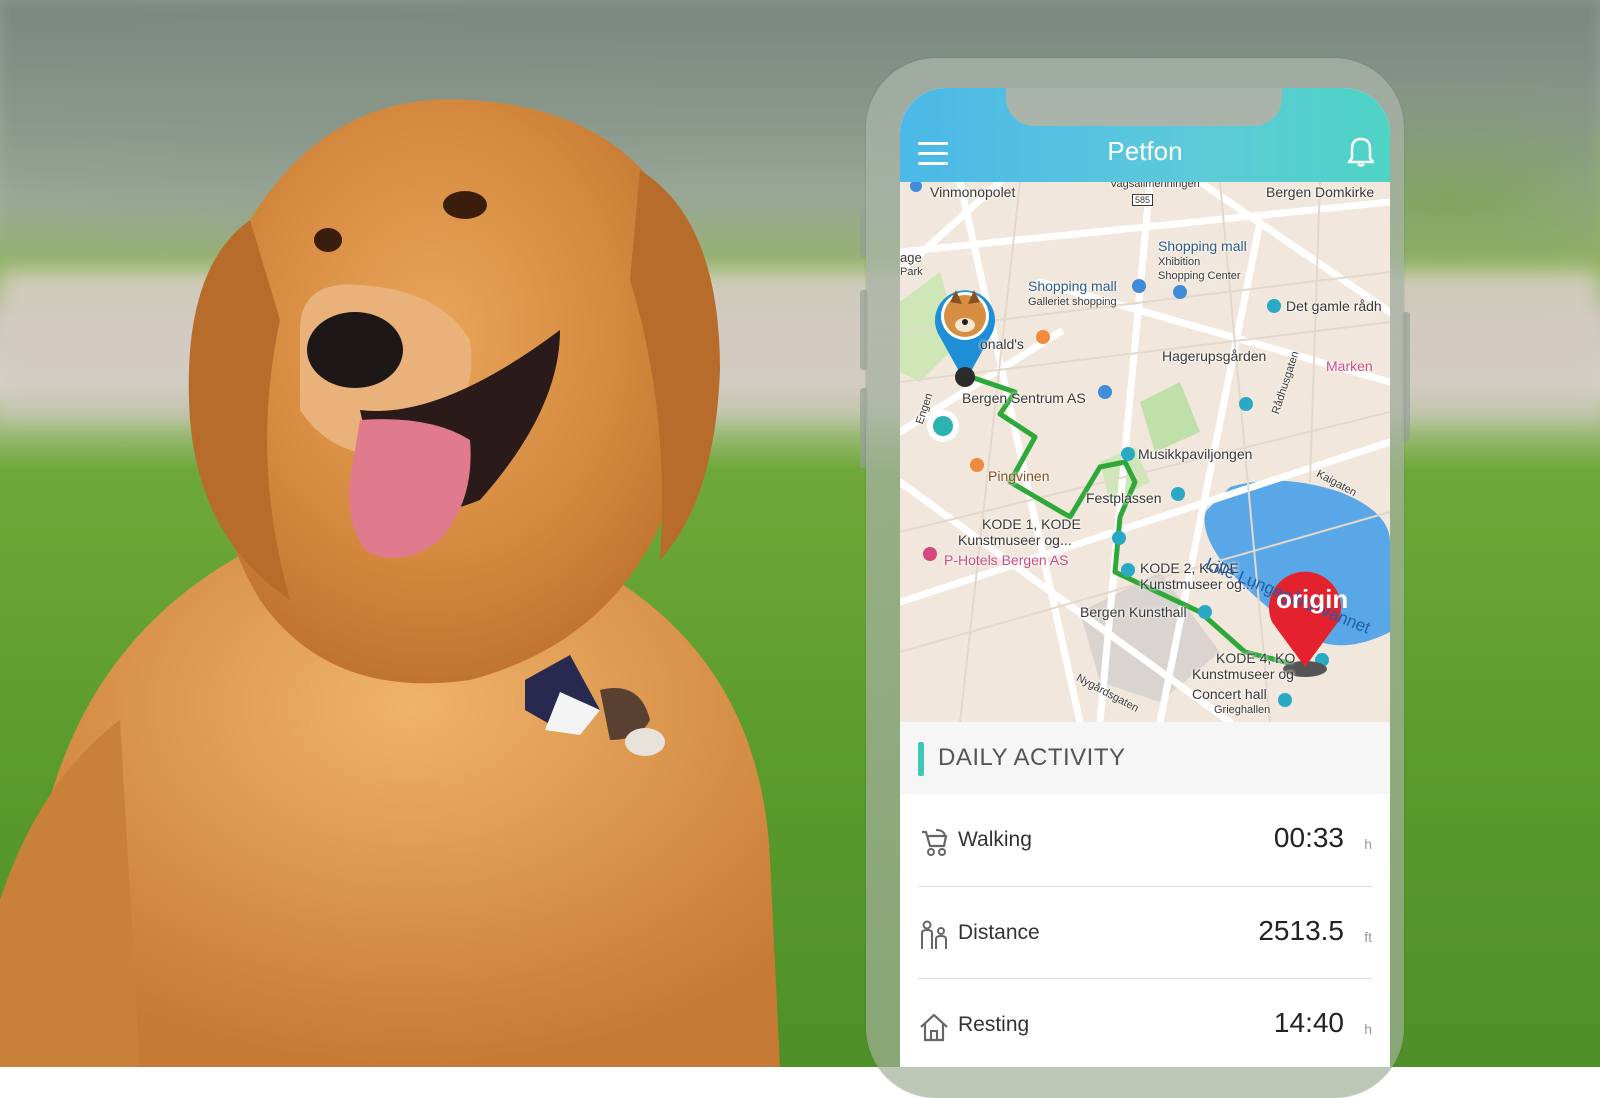  What do you see at coordinates (1214, 356) in the screenshot?
I see `map-label: Hagerupsgården` at bounding box center [1214, 356].